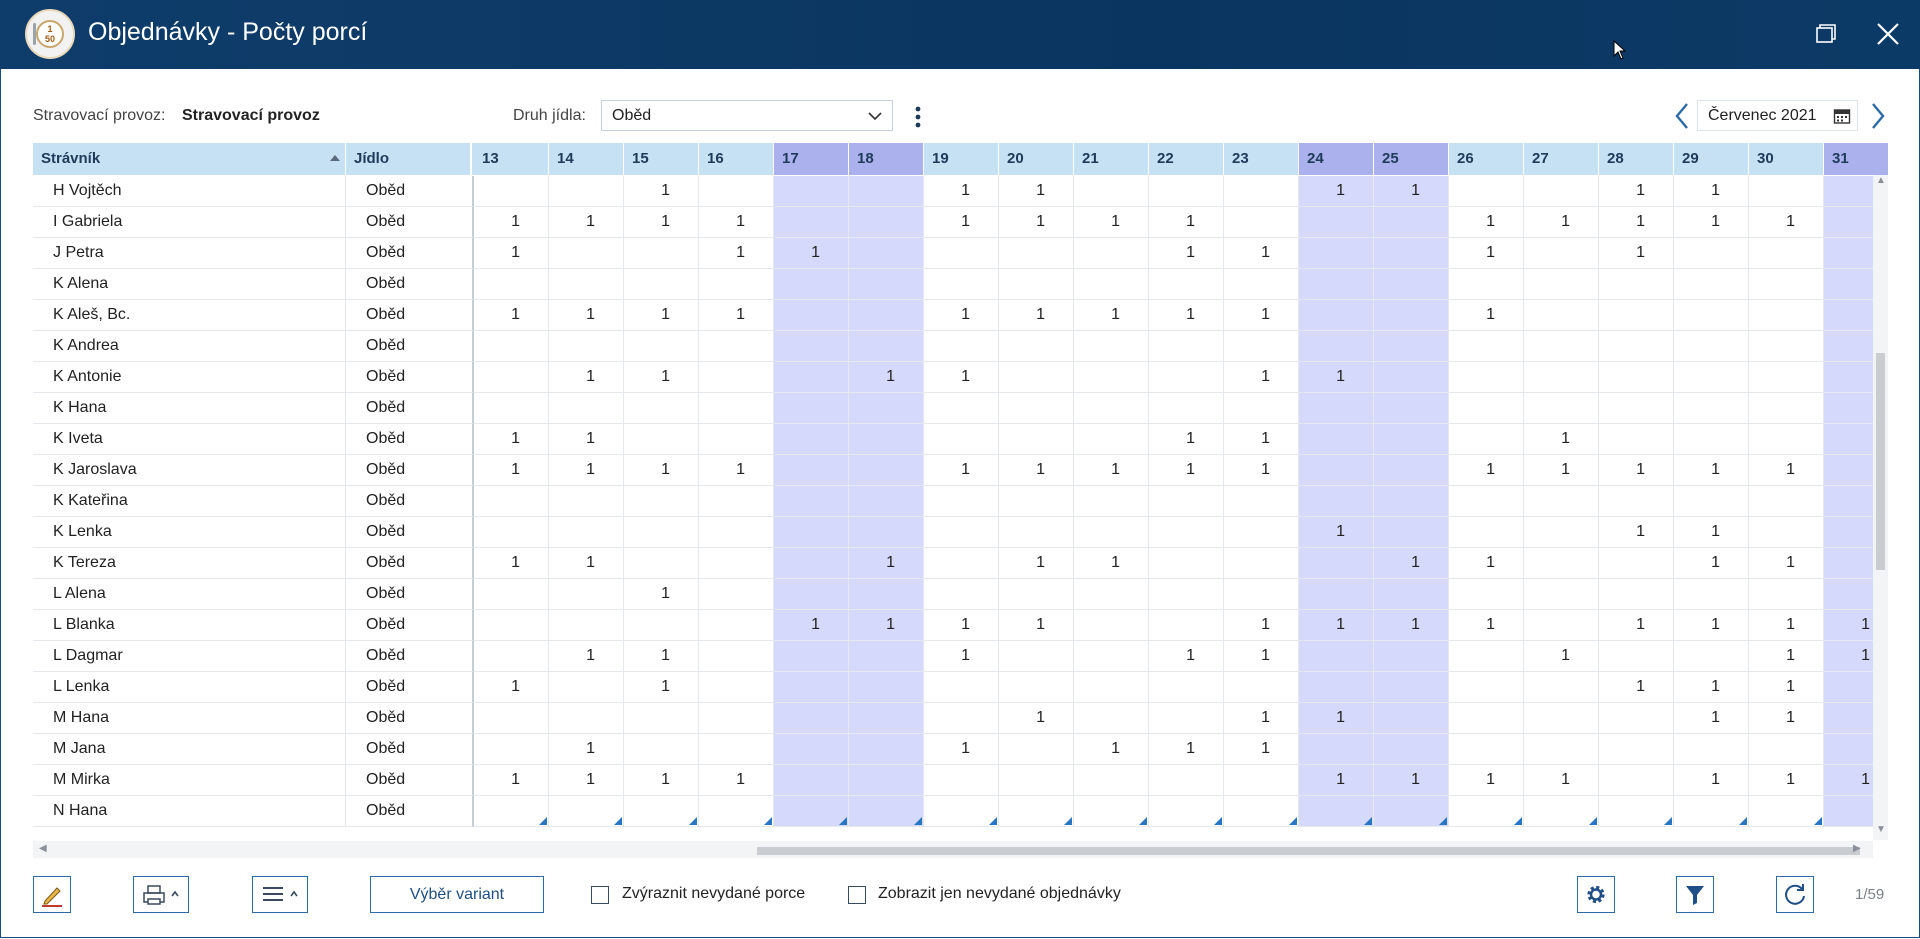  Describe the element at coordinates (1878, 116) in the screenshot. I see `next-month-icon` at that location.